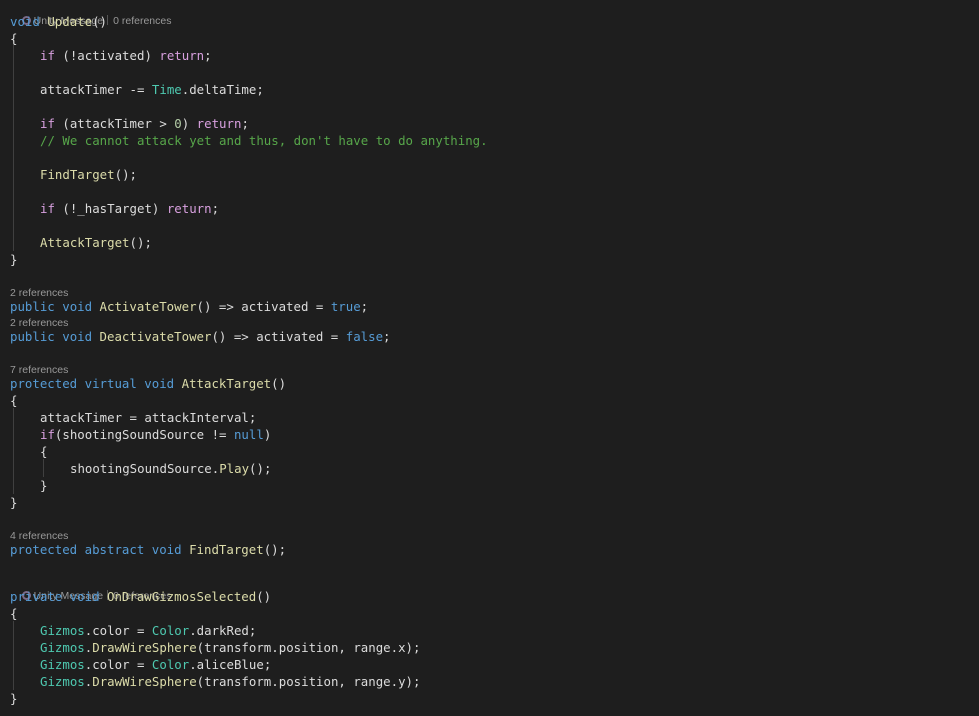 This screenshot has width=979, height=716. What do you see at coordinates (267, 434) in the screenshot?
I see `code-token: )` at bounding box center [267, 434].